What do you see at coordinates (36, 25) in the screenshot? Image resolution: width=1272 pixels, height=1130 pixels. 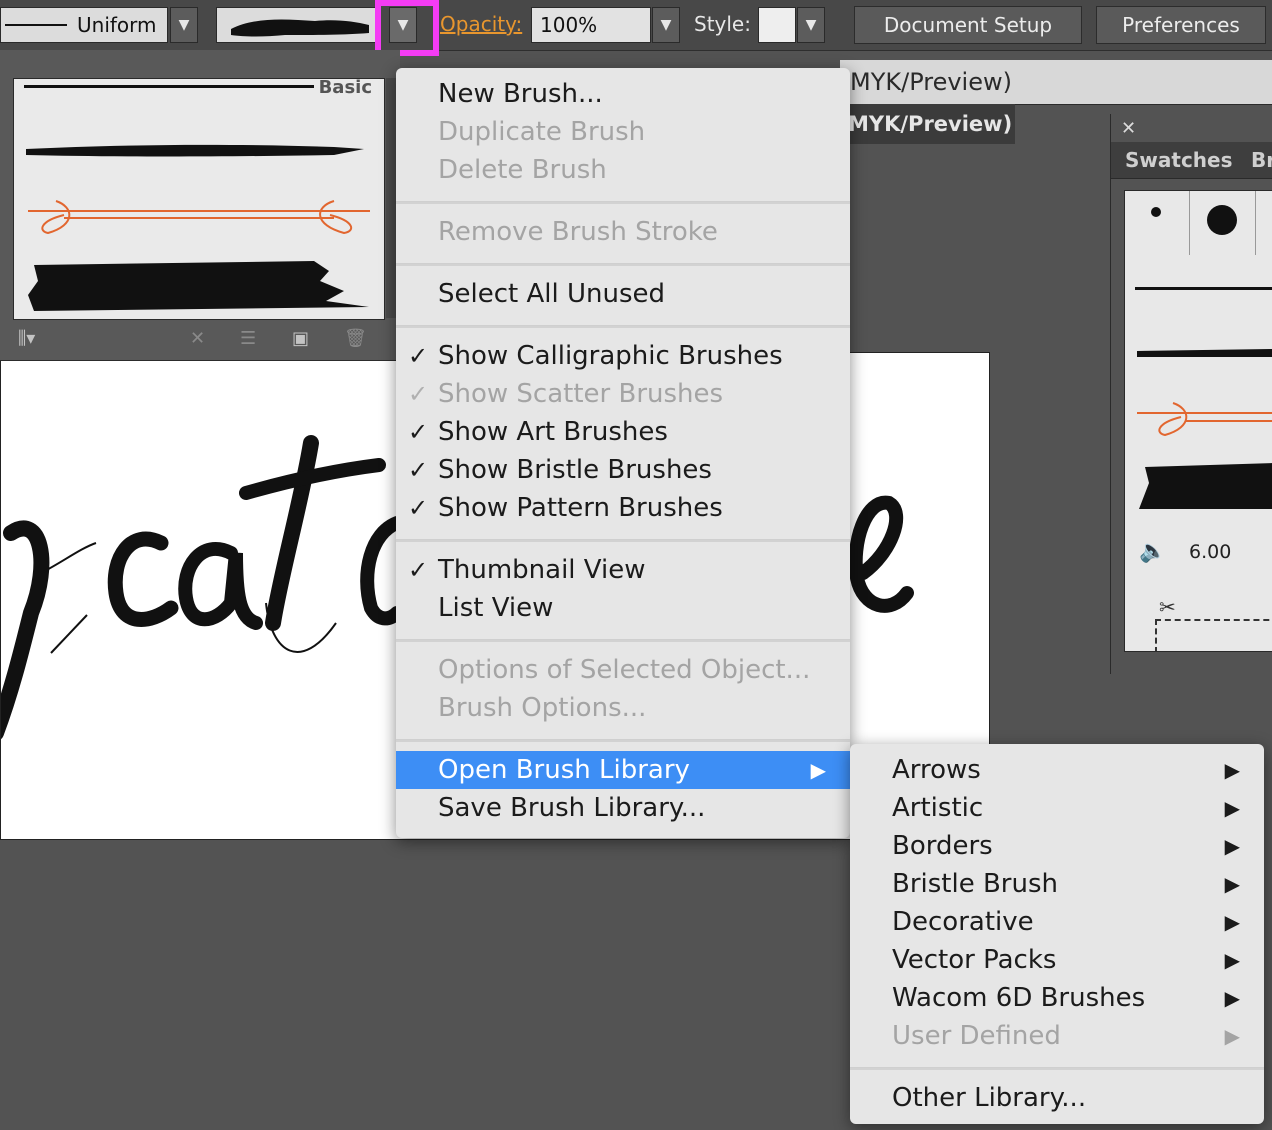 I see `stroke-profile-preview` at bounding box center [36, 25].